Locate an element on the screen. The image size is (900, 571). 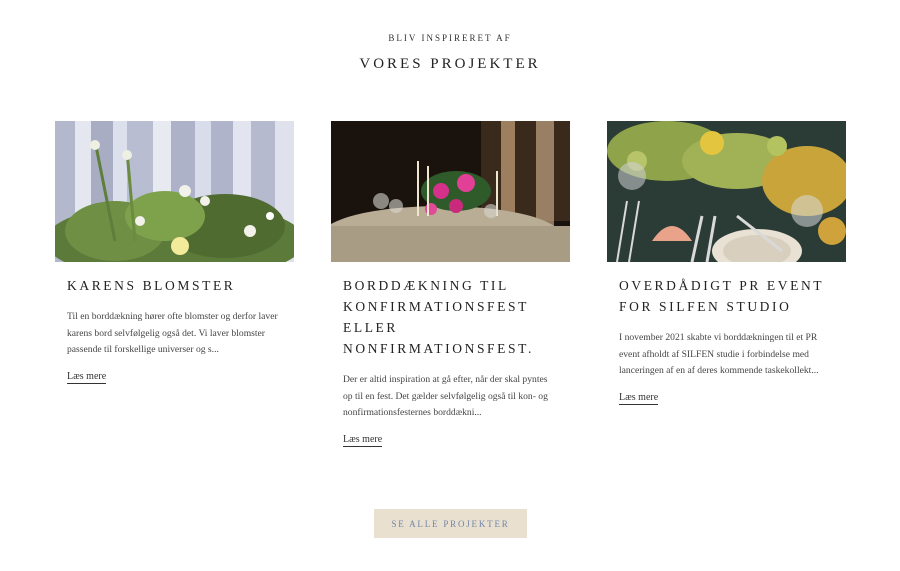
see-all-projects-button: SE ALLE PROJEKTER is located at coordinates (450, 523).